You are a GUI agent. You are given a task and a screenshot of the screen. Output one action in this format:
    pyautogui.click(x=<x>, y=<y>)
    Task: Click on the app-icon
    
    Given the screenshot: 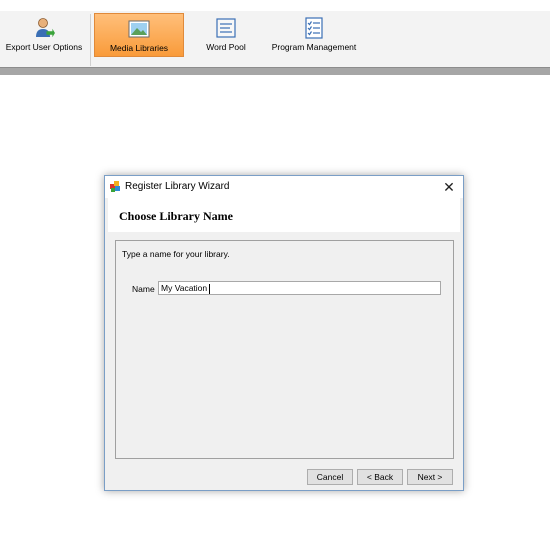 What is the action you would take?
    pyautogui.click(x=115, y=186)
    